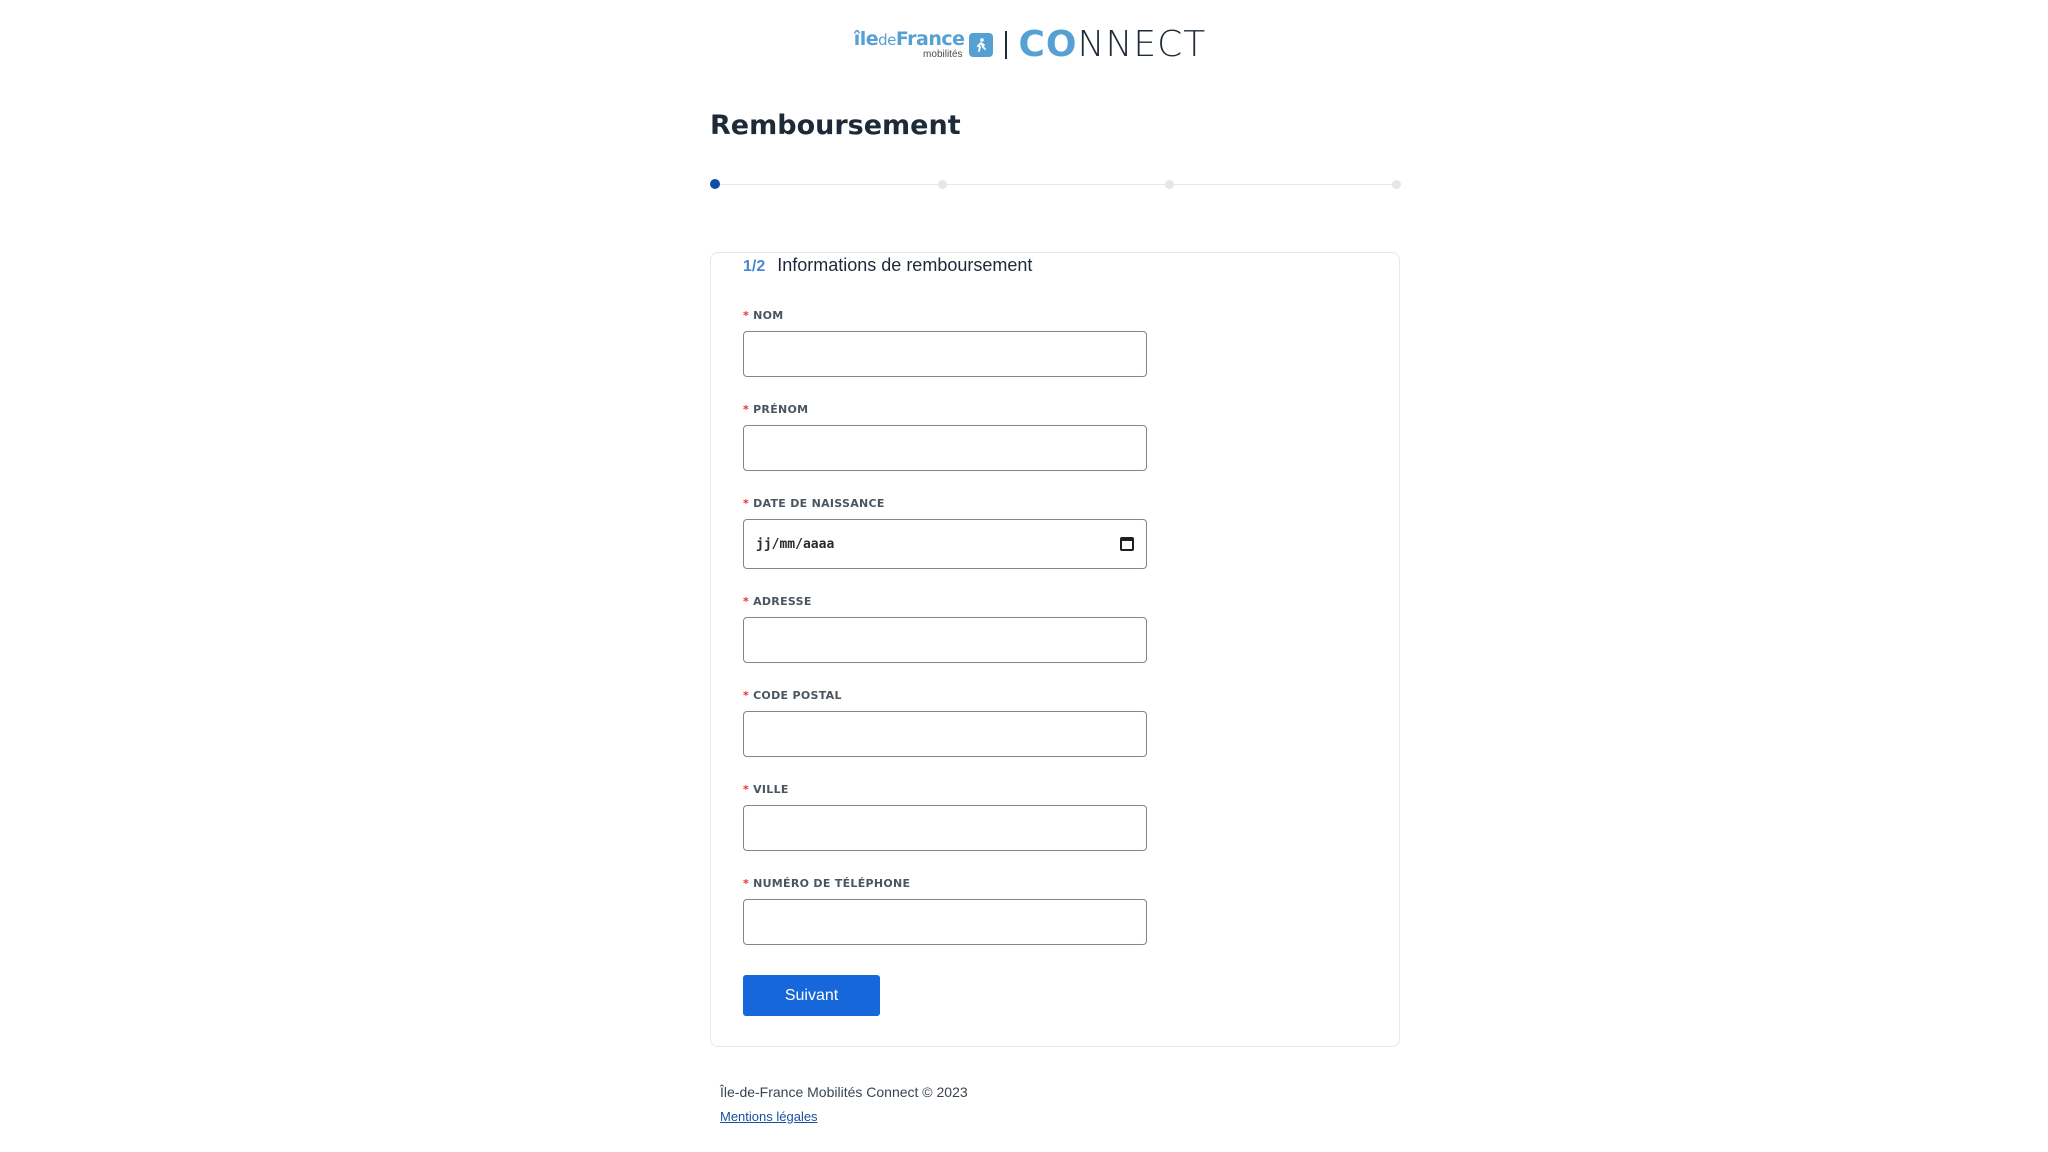 This screenshot has height=1152, width=2048. Describe the element at coordinates (832, 883) in the screenshot. I see `telephone-label: NUMÉRO DE TÉLÉPHONE` at that location.